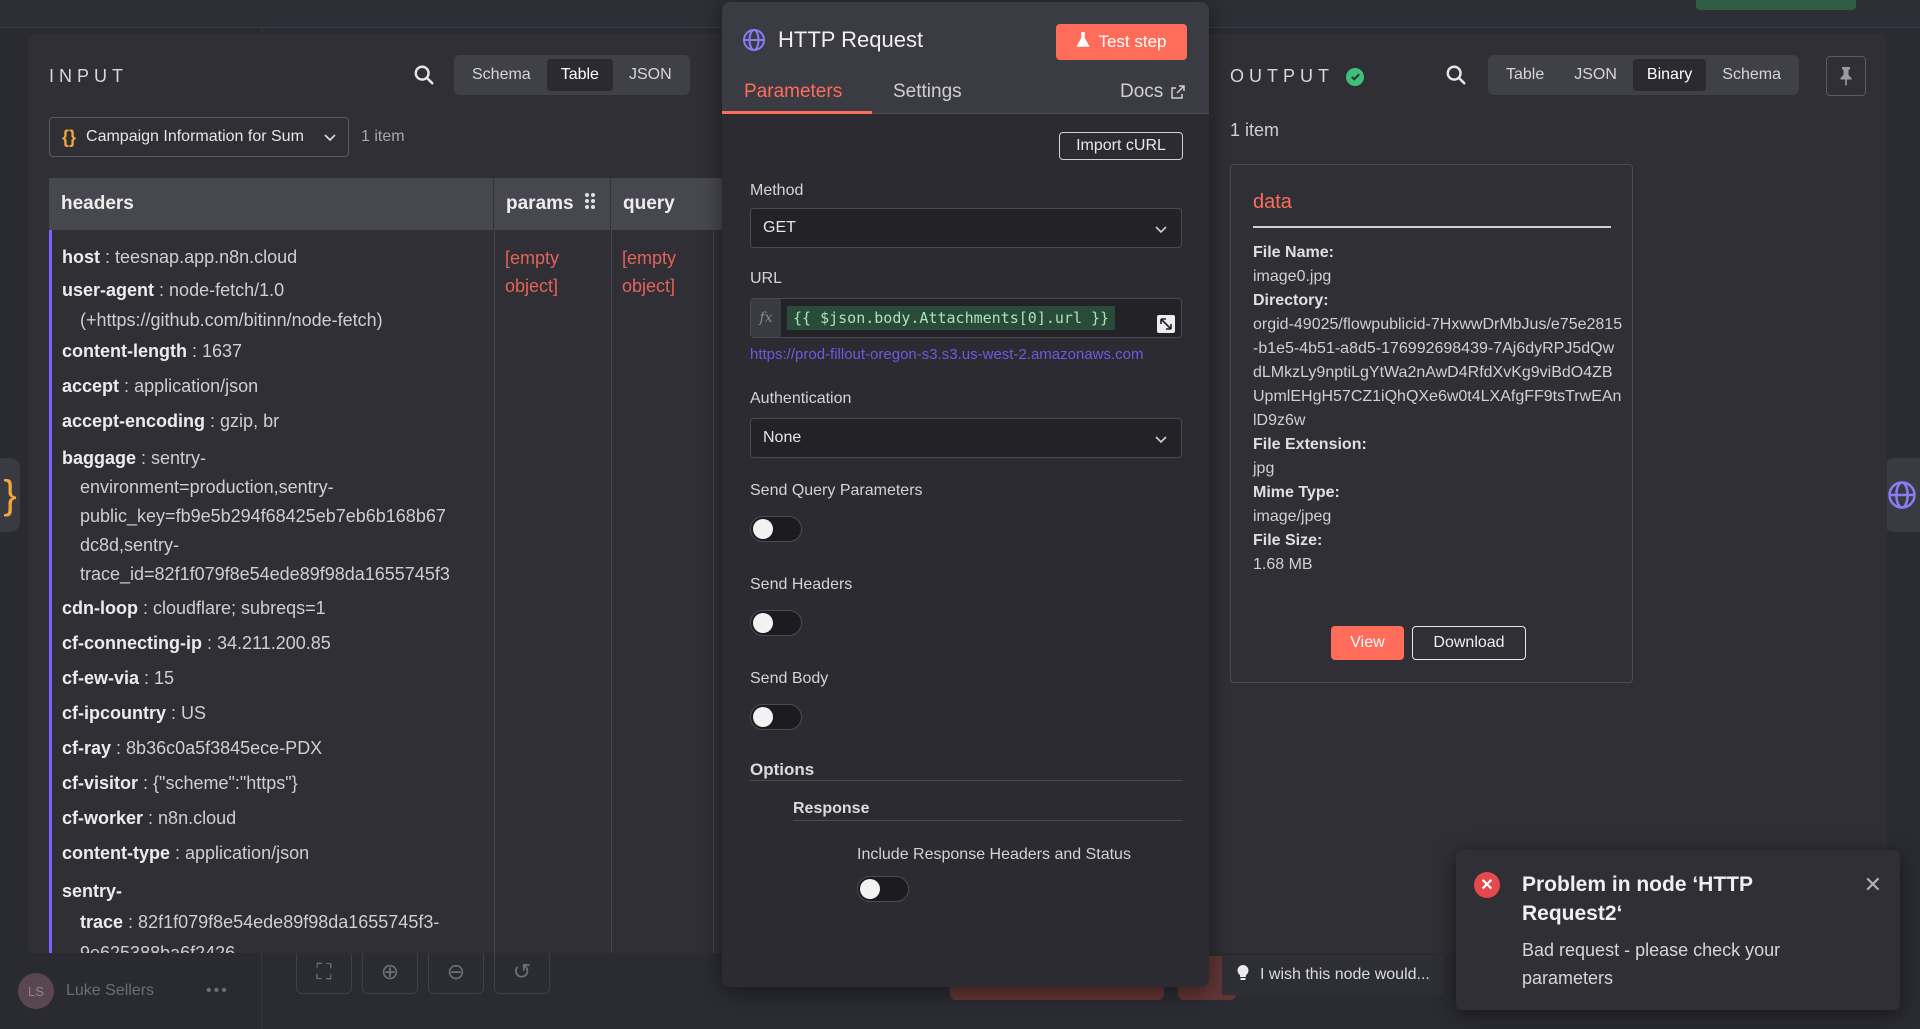 This screenshot has height=1029, width=1920. Describe the element at coordinates (552, 204) in the screenshot. I see `column-params: params` at that location.